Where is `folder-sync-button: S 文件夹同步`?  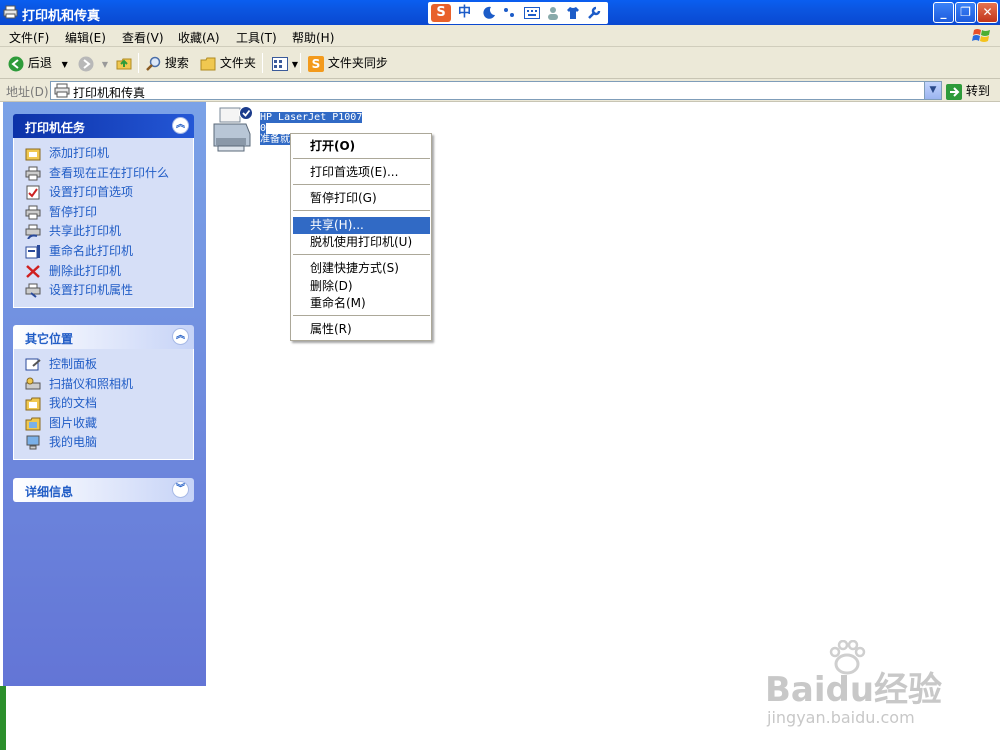 folder-sync-button: S 文件夹同步 is located at coordinates (348, 63).